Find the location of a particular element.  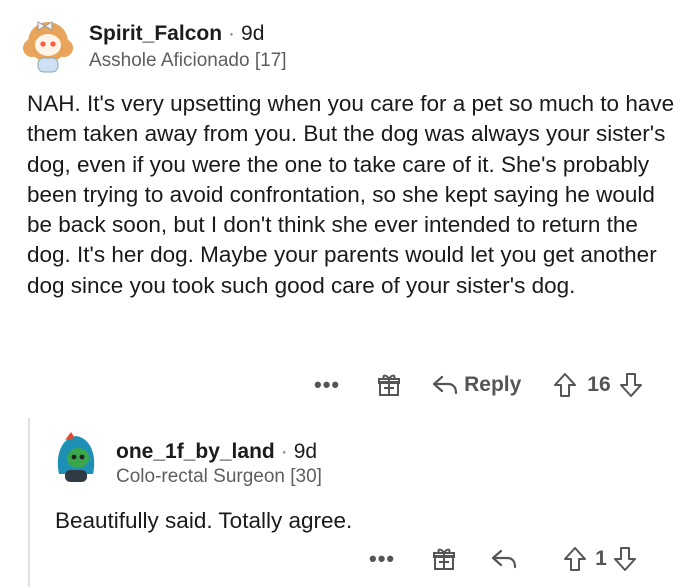

user-flair: Colo-rectal Surgeon [30] is located at coordinates (219, 477).